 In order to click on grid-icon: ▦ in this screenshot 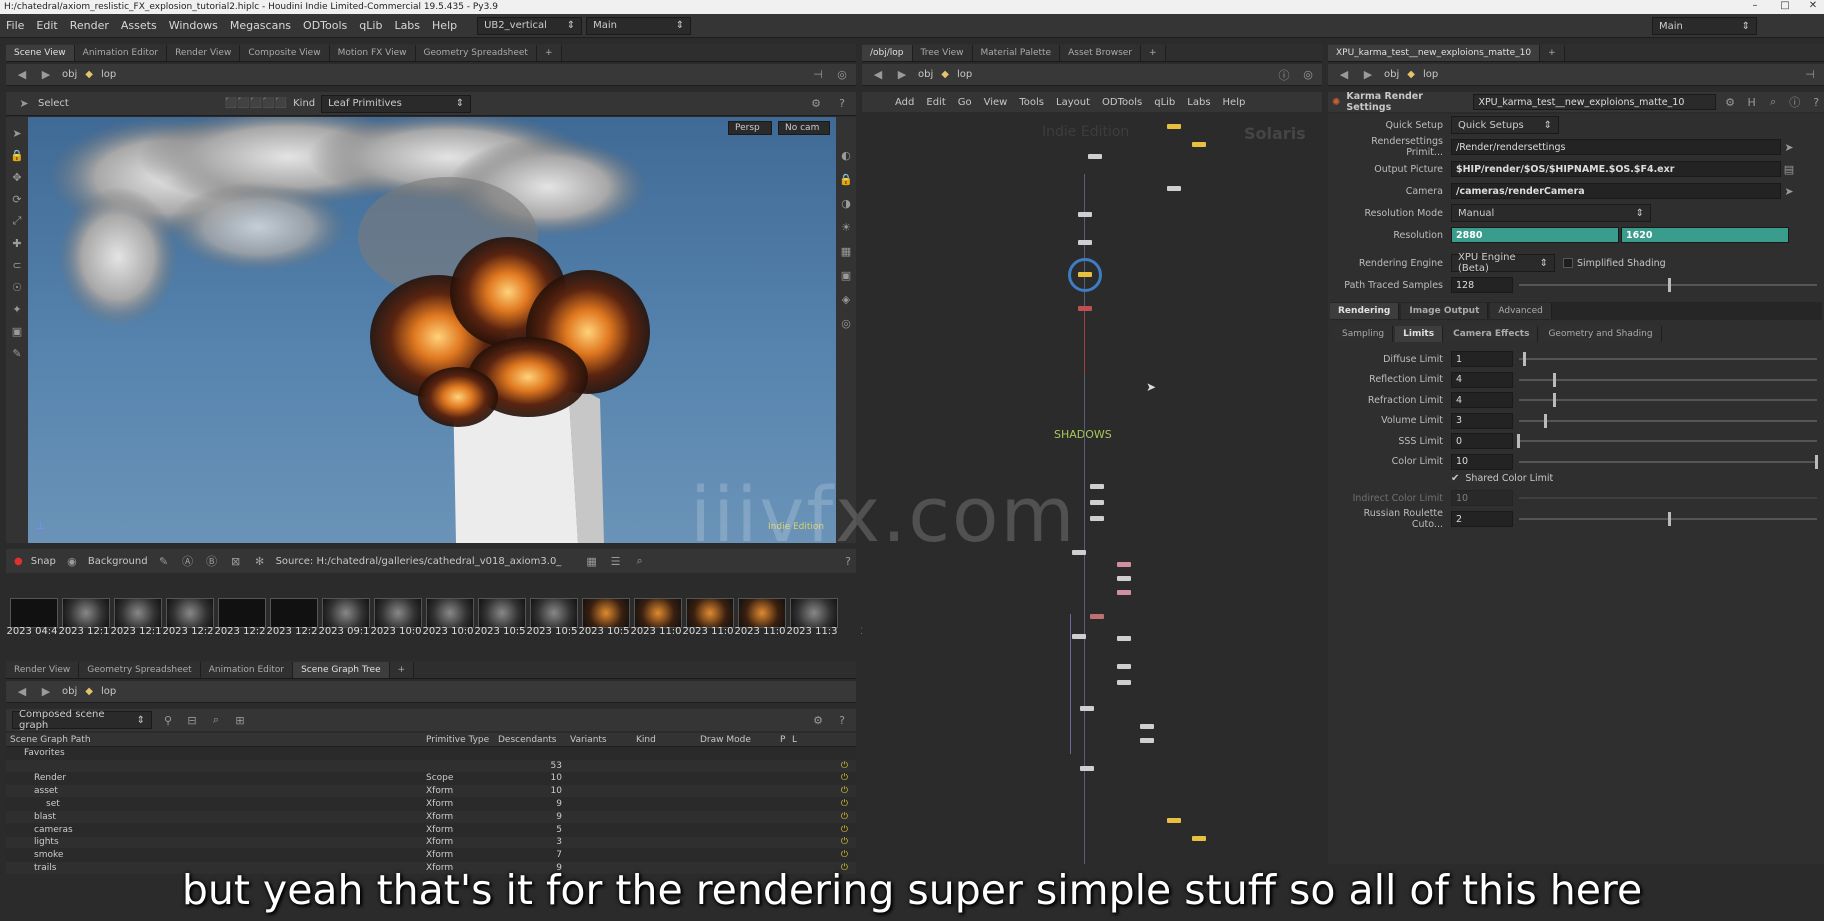, I will do `click(846, 251)`.